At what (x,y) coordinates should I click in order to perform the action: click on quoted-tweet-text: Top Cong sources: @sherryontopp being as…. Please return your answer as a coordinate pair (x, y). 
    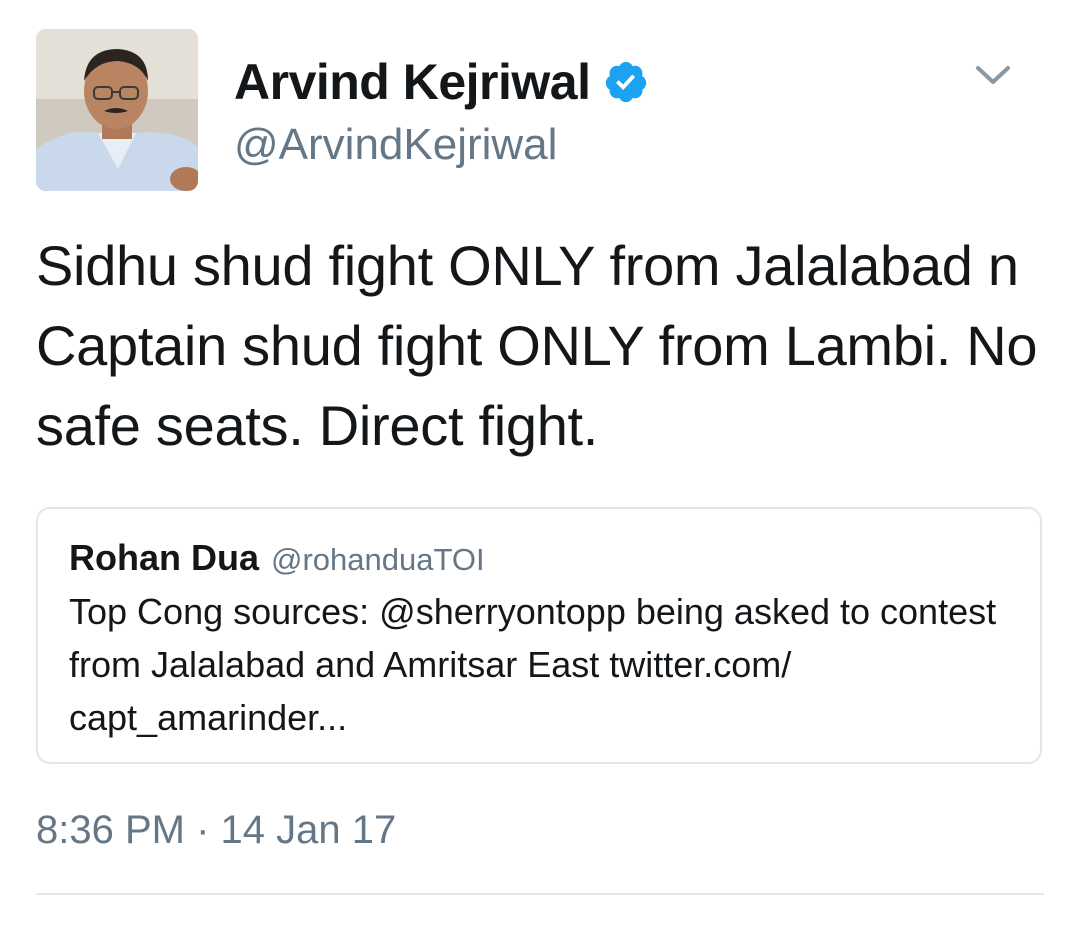
    Looking at the image, I should click on (533, 664).